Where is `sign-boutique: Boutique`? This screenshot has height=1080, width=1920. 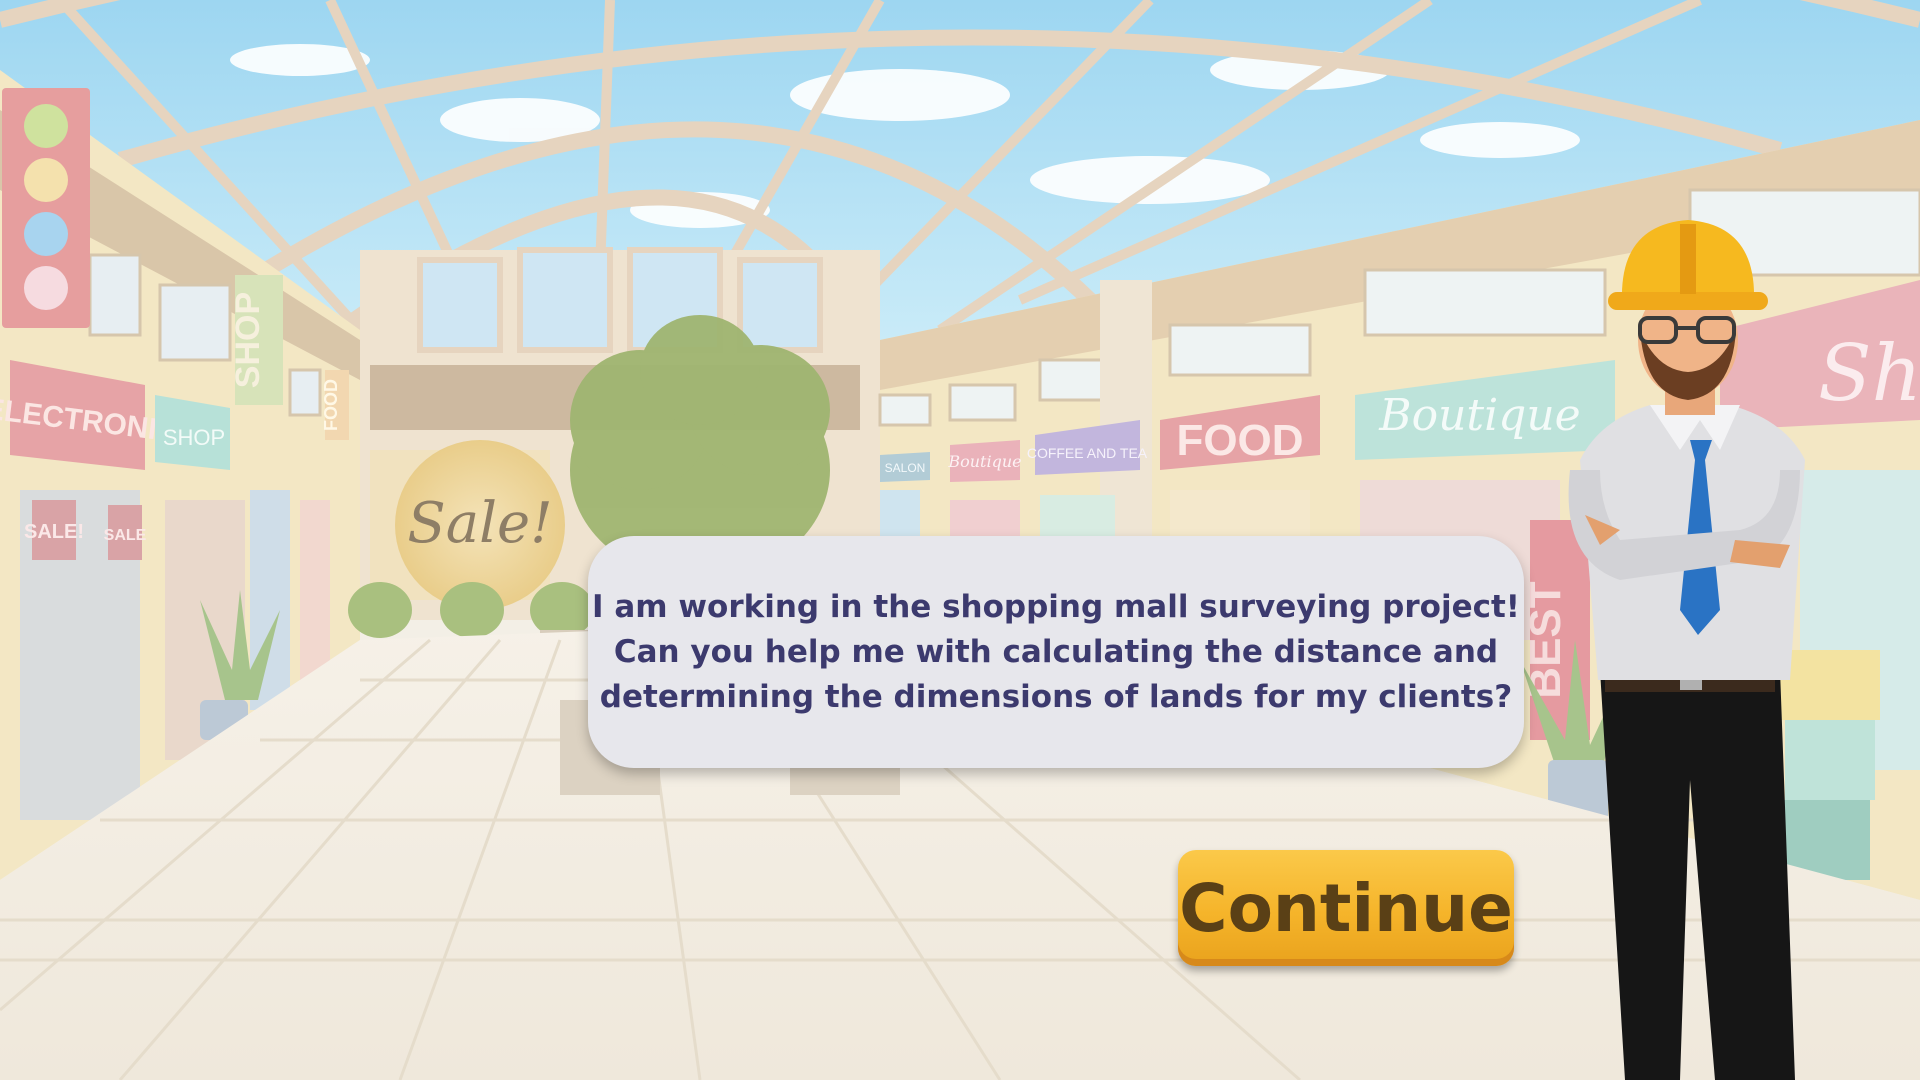 sign-boutique: Boutique is located at coordinates (1479, 415).